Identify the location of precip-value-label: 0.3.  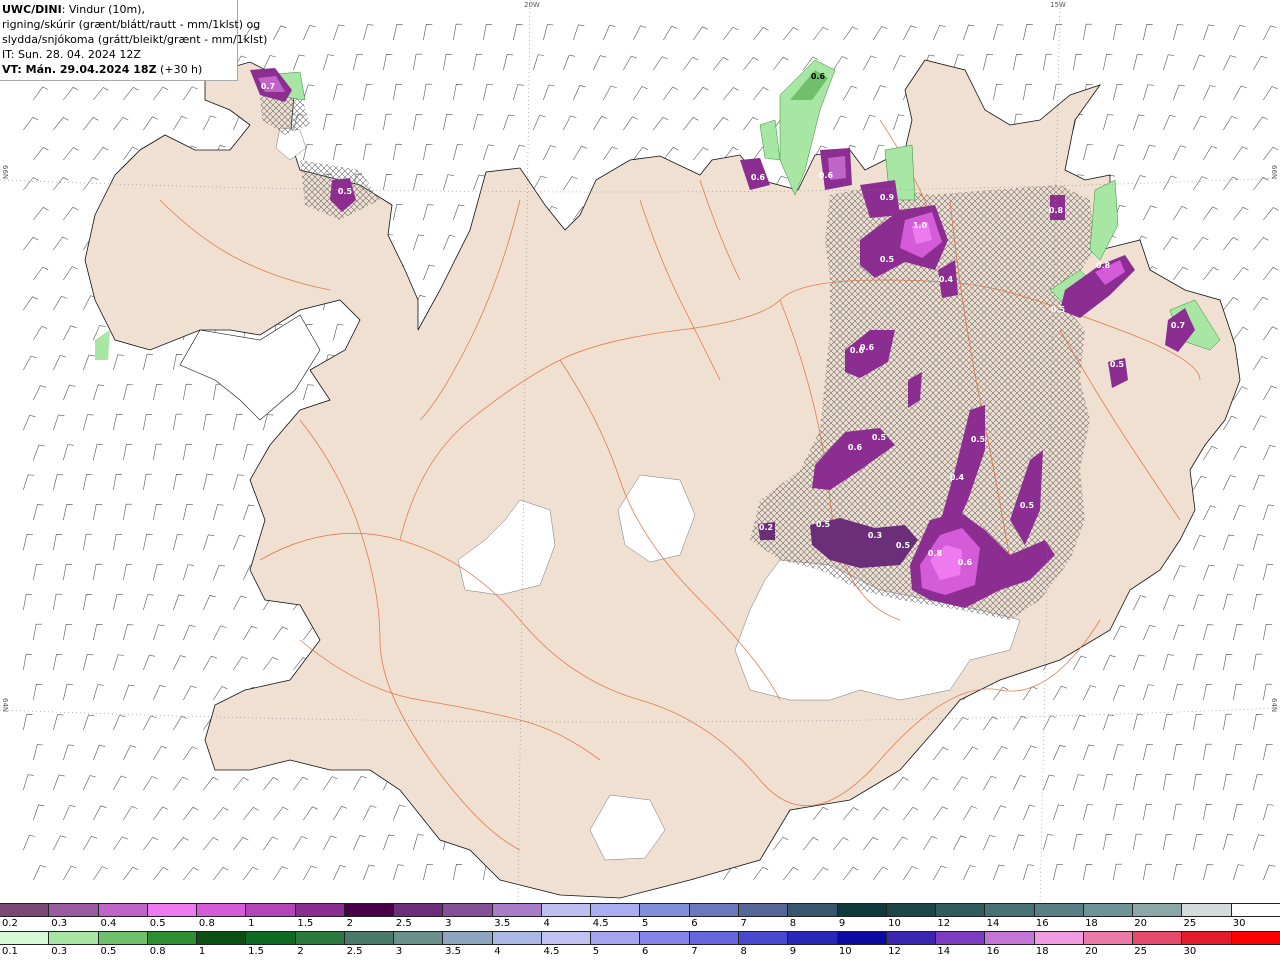
(875, 535).